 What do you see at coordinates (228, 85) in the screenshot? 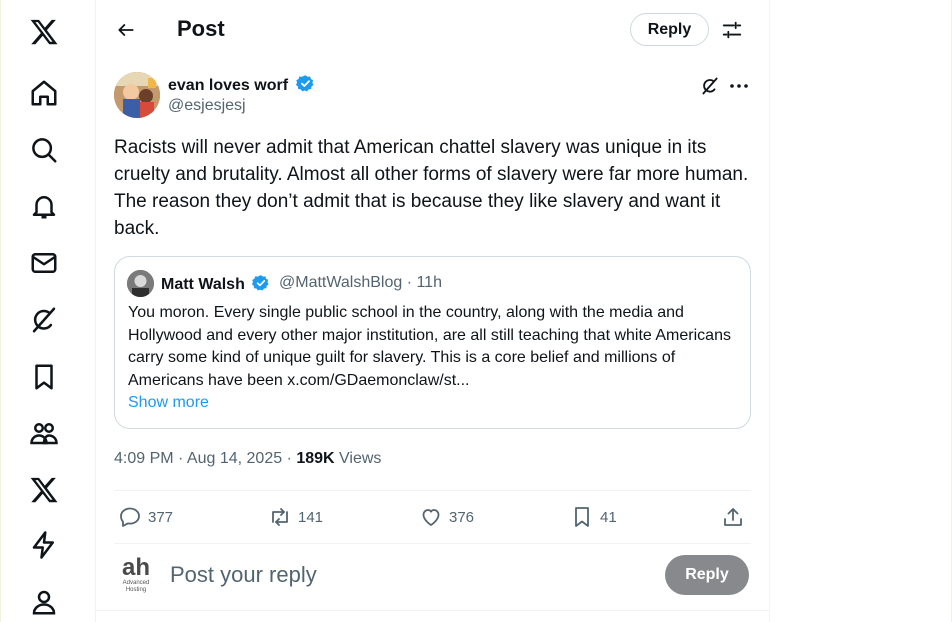
I see `author-name-text: evan loves worf` at bounding box center [228, 85].